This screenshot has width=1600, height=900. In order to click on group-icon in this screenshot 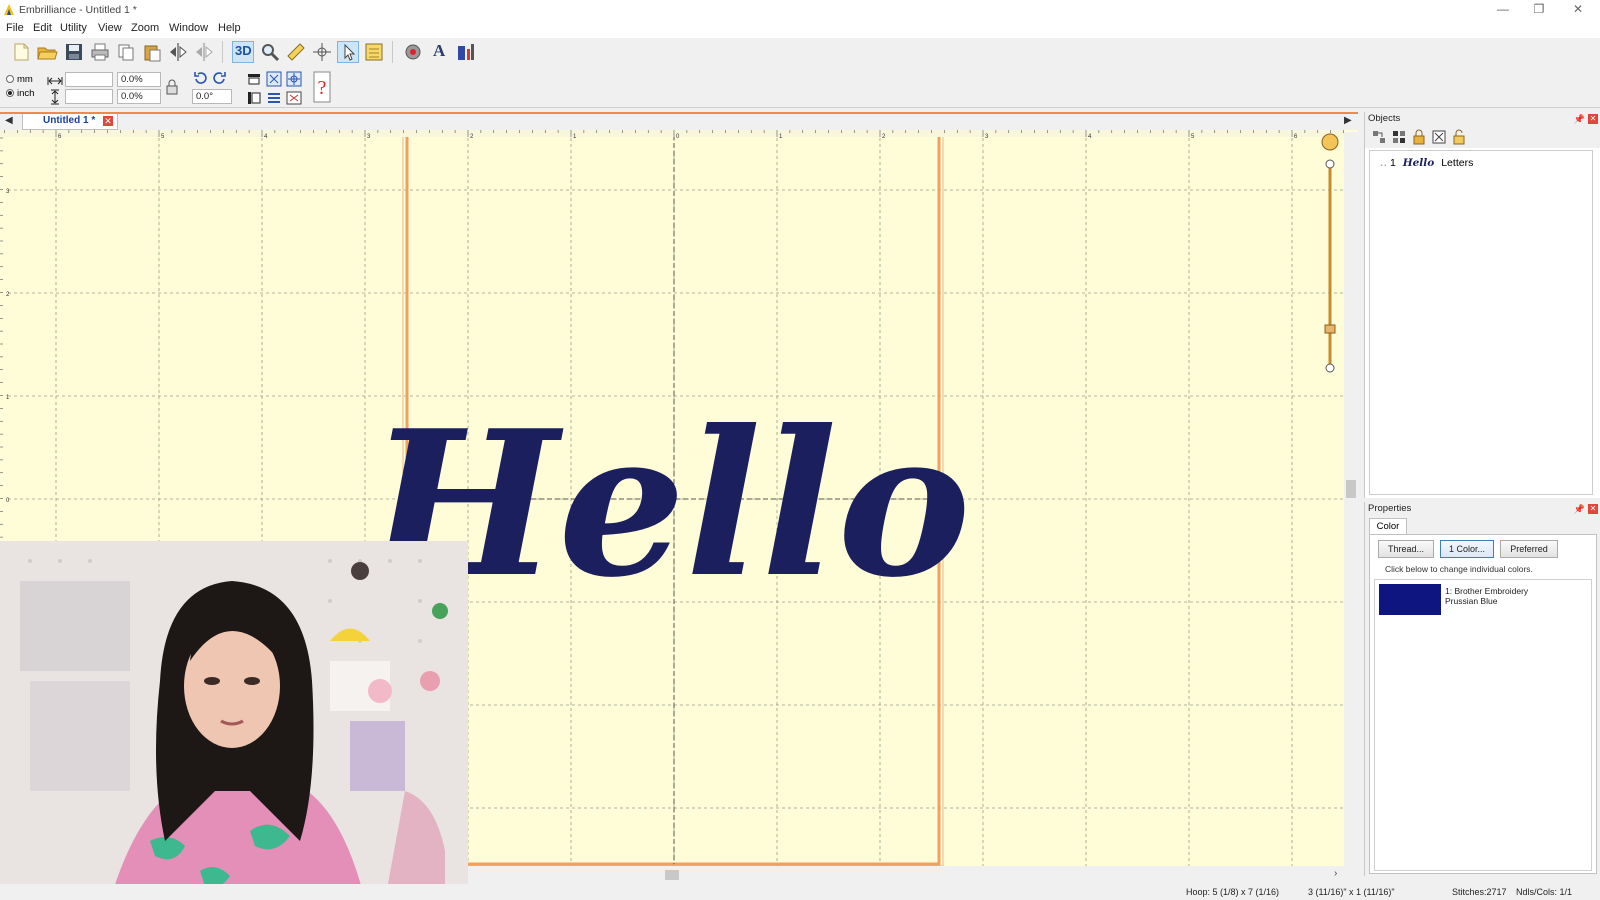, I will do `click(1379, 137)`.